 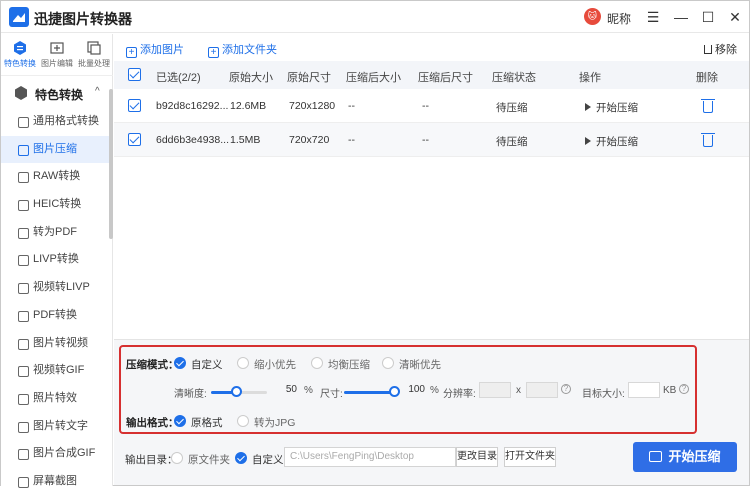 I want to click on avatar: 🐱, so click(x=592, y=16).